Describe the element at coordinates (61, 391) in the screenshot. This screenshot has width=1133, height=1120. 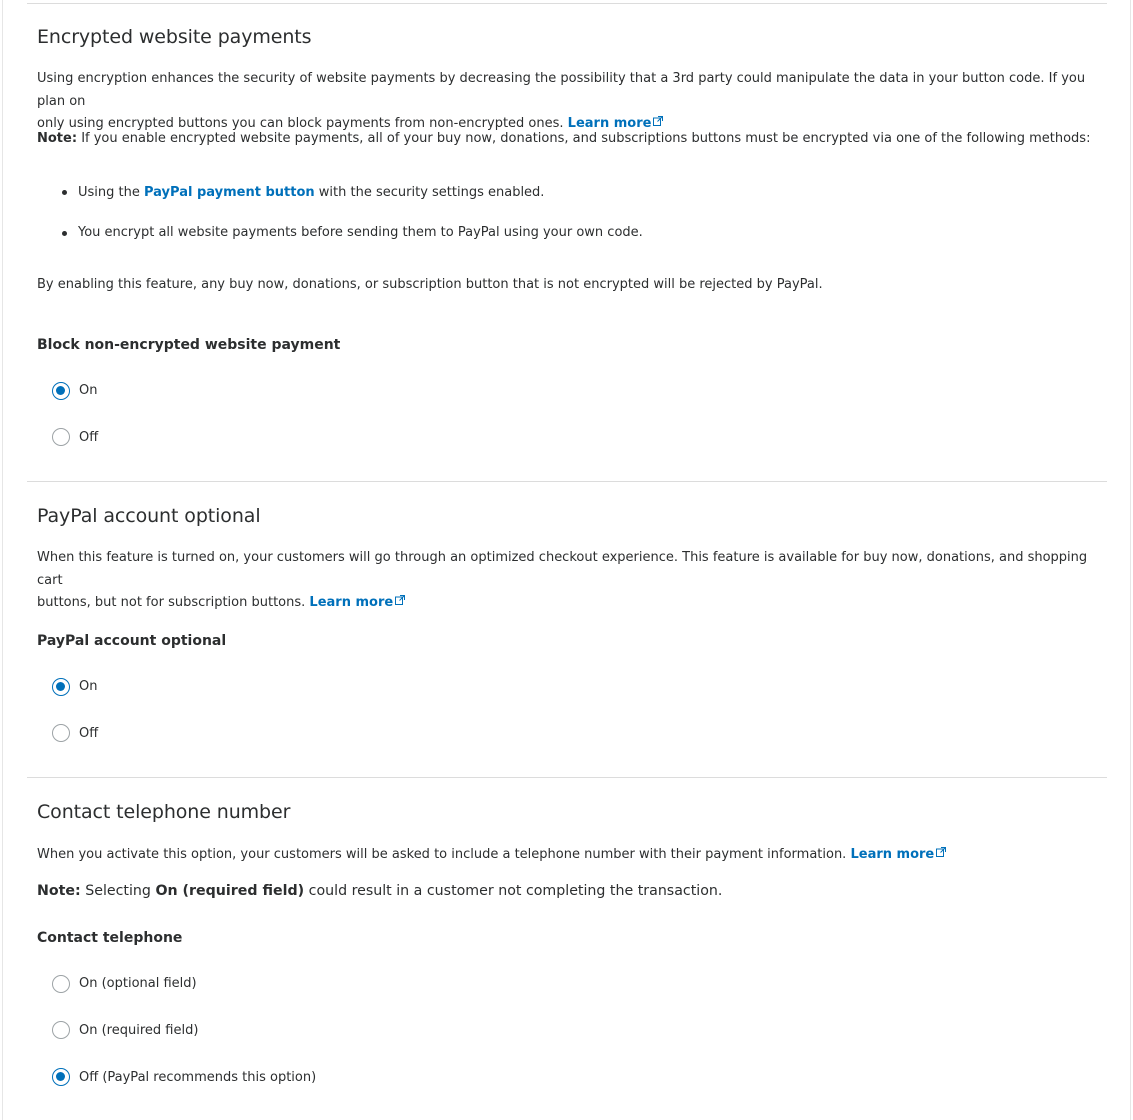
I see `block-non-encrypted-radio-on` at that location.